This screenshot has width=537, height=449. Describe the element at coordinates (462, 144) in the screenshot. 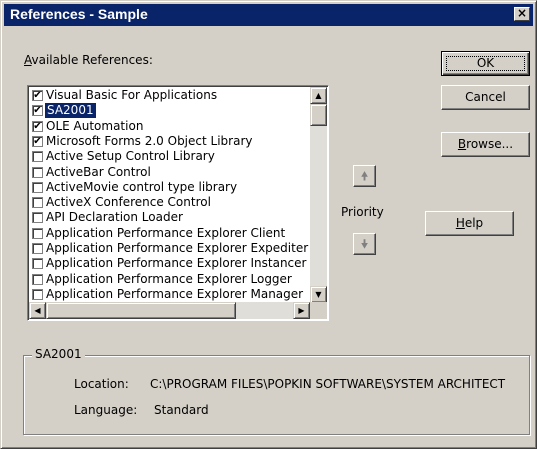

I see `accelerator-key: B` at that location.